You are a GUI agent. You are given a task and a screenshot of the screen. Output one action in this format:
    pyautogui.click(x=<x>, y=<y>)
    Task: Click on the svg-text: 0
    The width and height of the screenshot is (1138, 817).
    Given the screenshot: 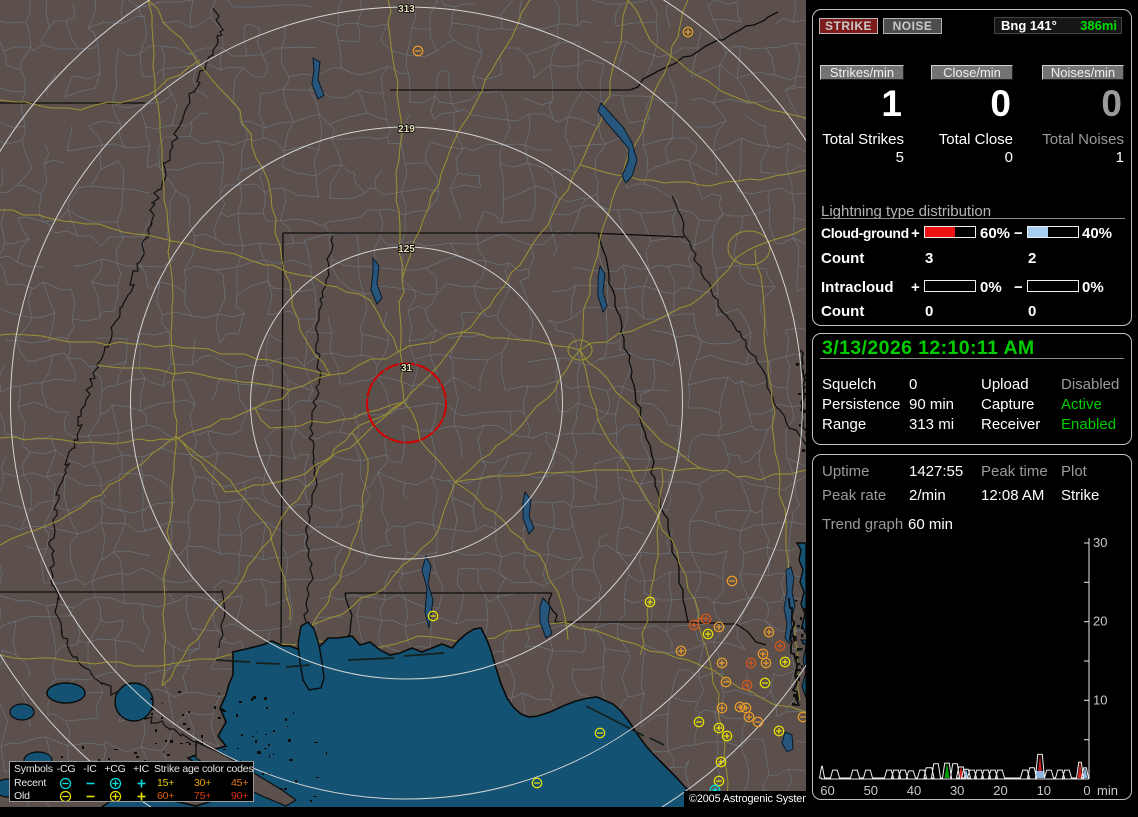 What is the action you would take?
    pyautogui.click(x=1086, y=790)
    